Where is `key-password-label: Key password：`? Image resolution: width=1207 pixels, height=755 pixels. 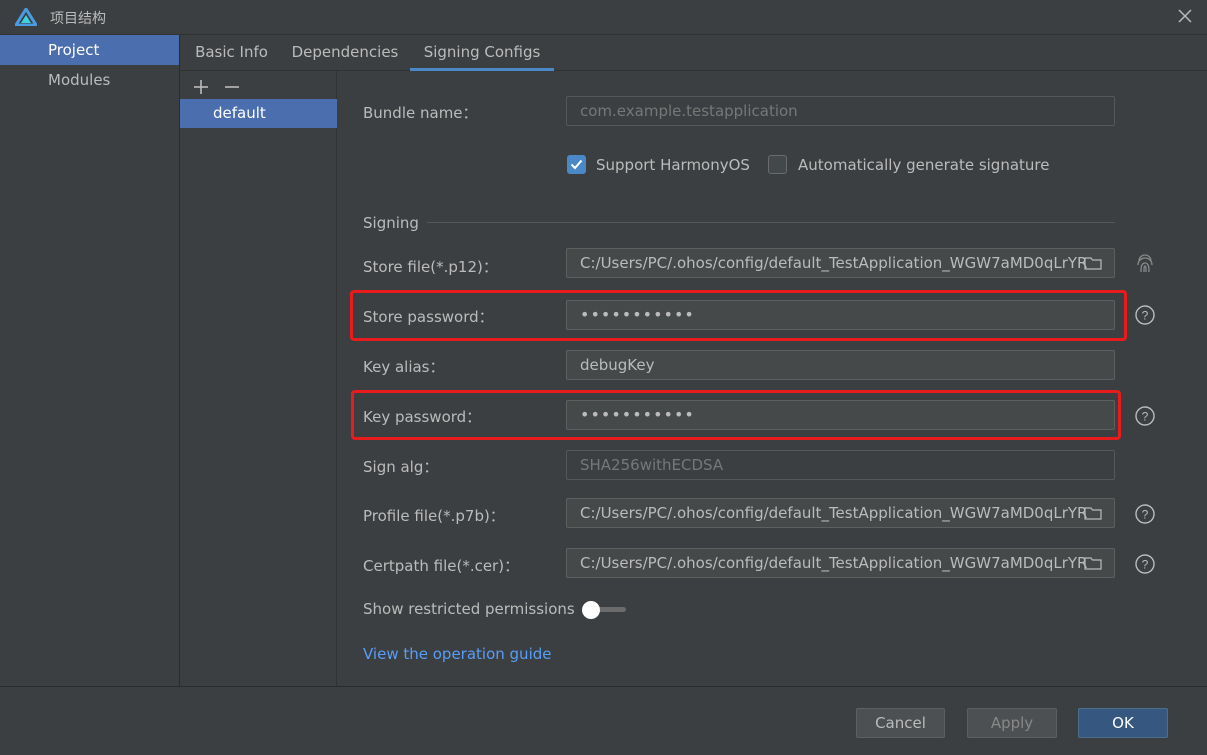
key-password-label: Key password： is located at coordinates (422, 417).